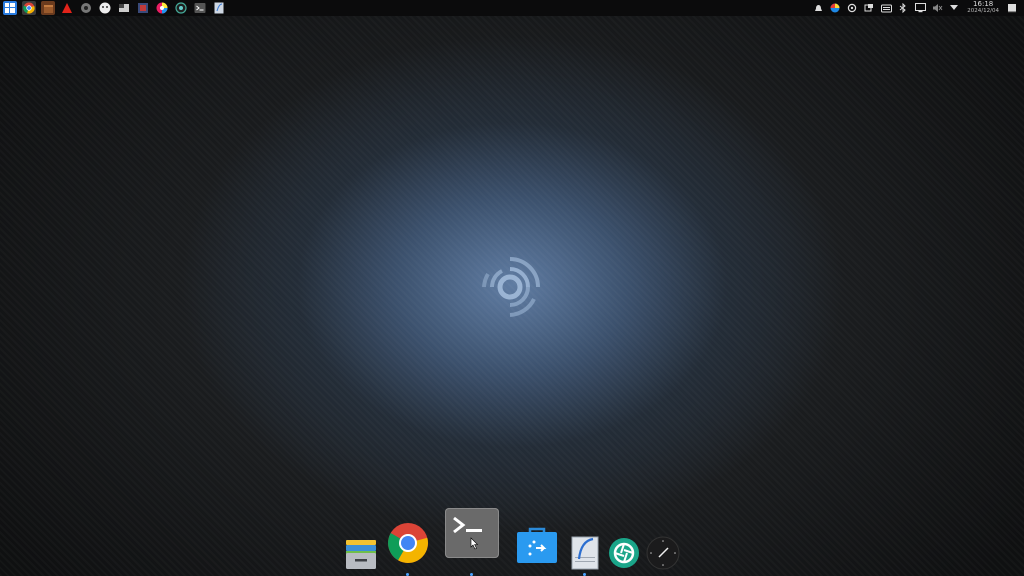 The width and height of the screenshot is (1024, 576). I want to click on dock-terminal-icon, so click(467, 533).